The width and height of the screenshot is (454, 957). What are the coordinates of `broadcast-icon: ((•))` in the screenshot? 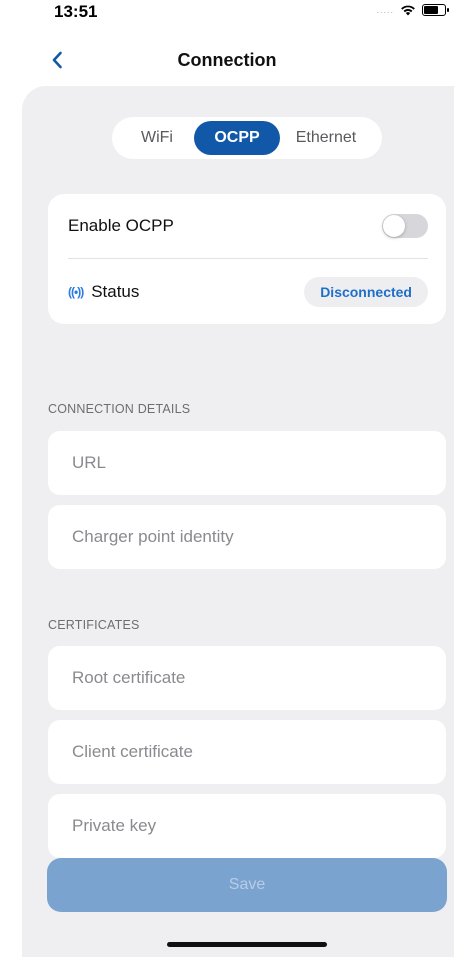 It's located at (76, 292).